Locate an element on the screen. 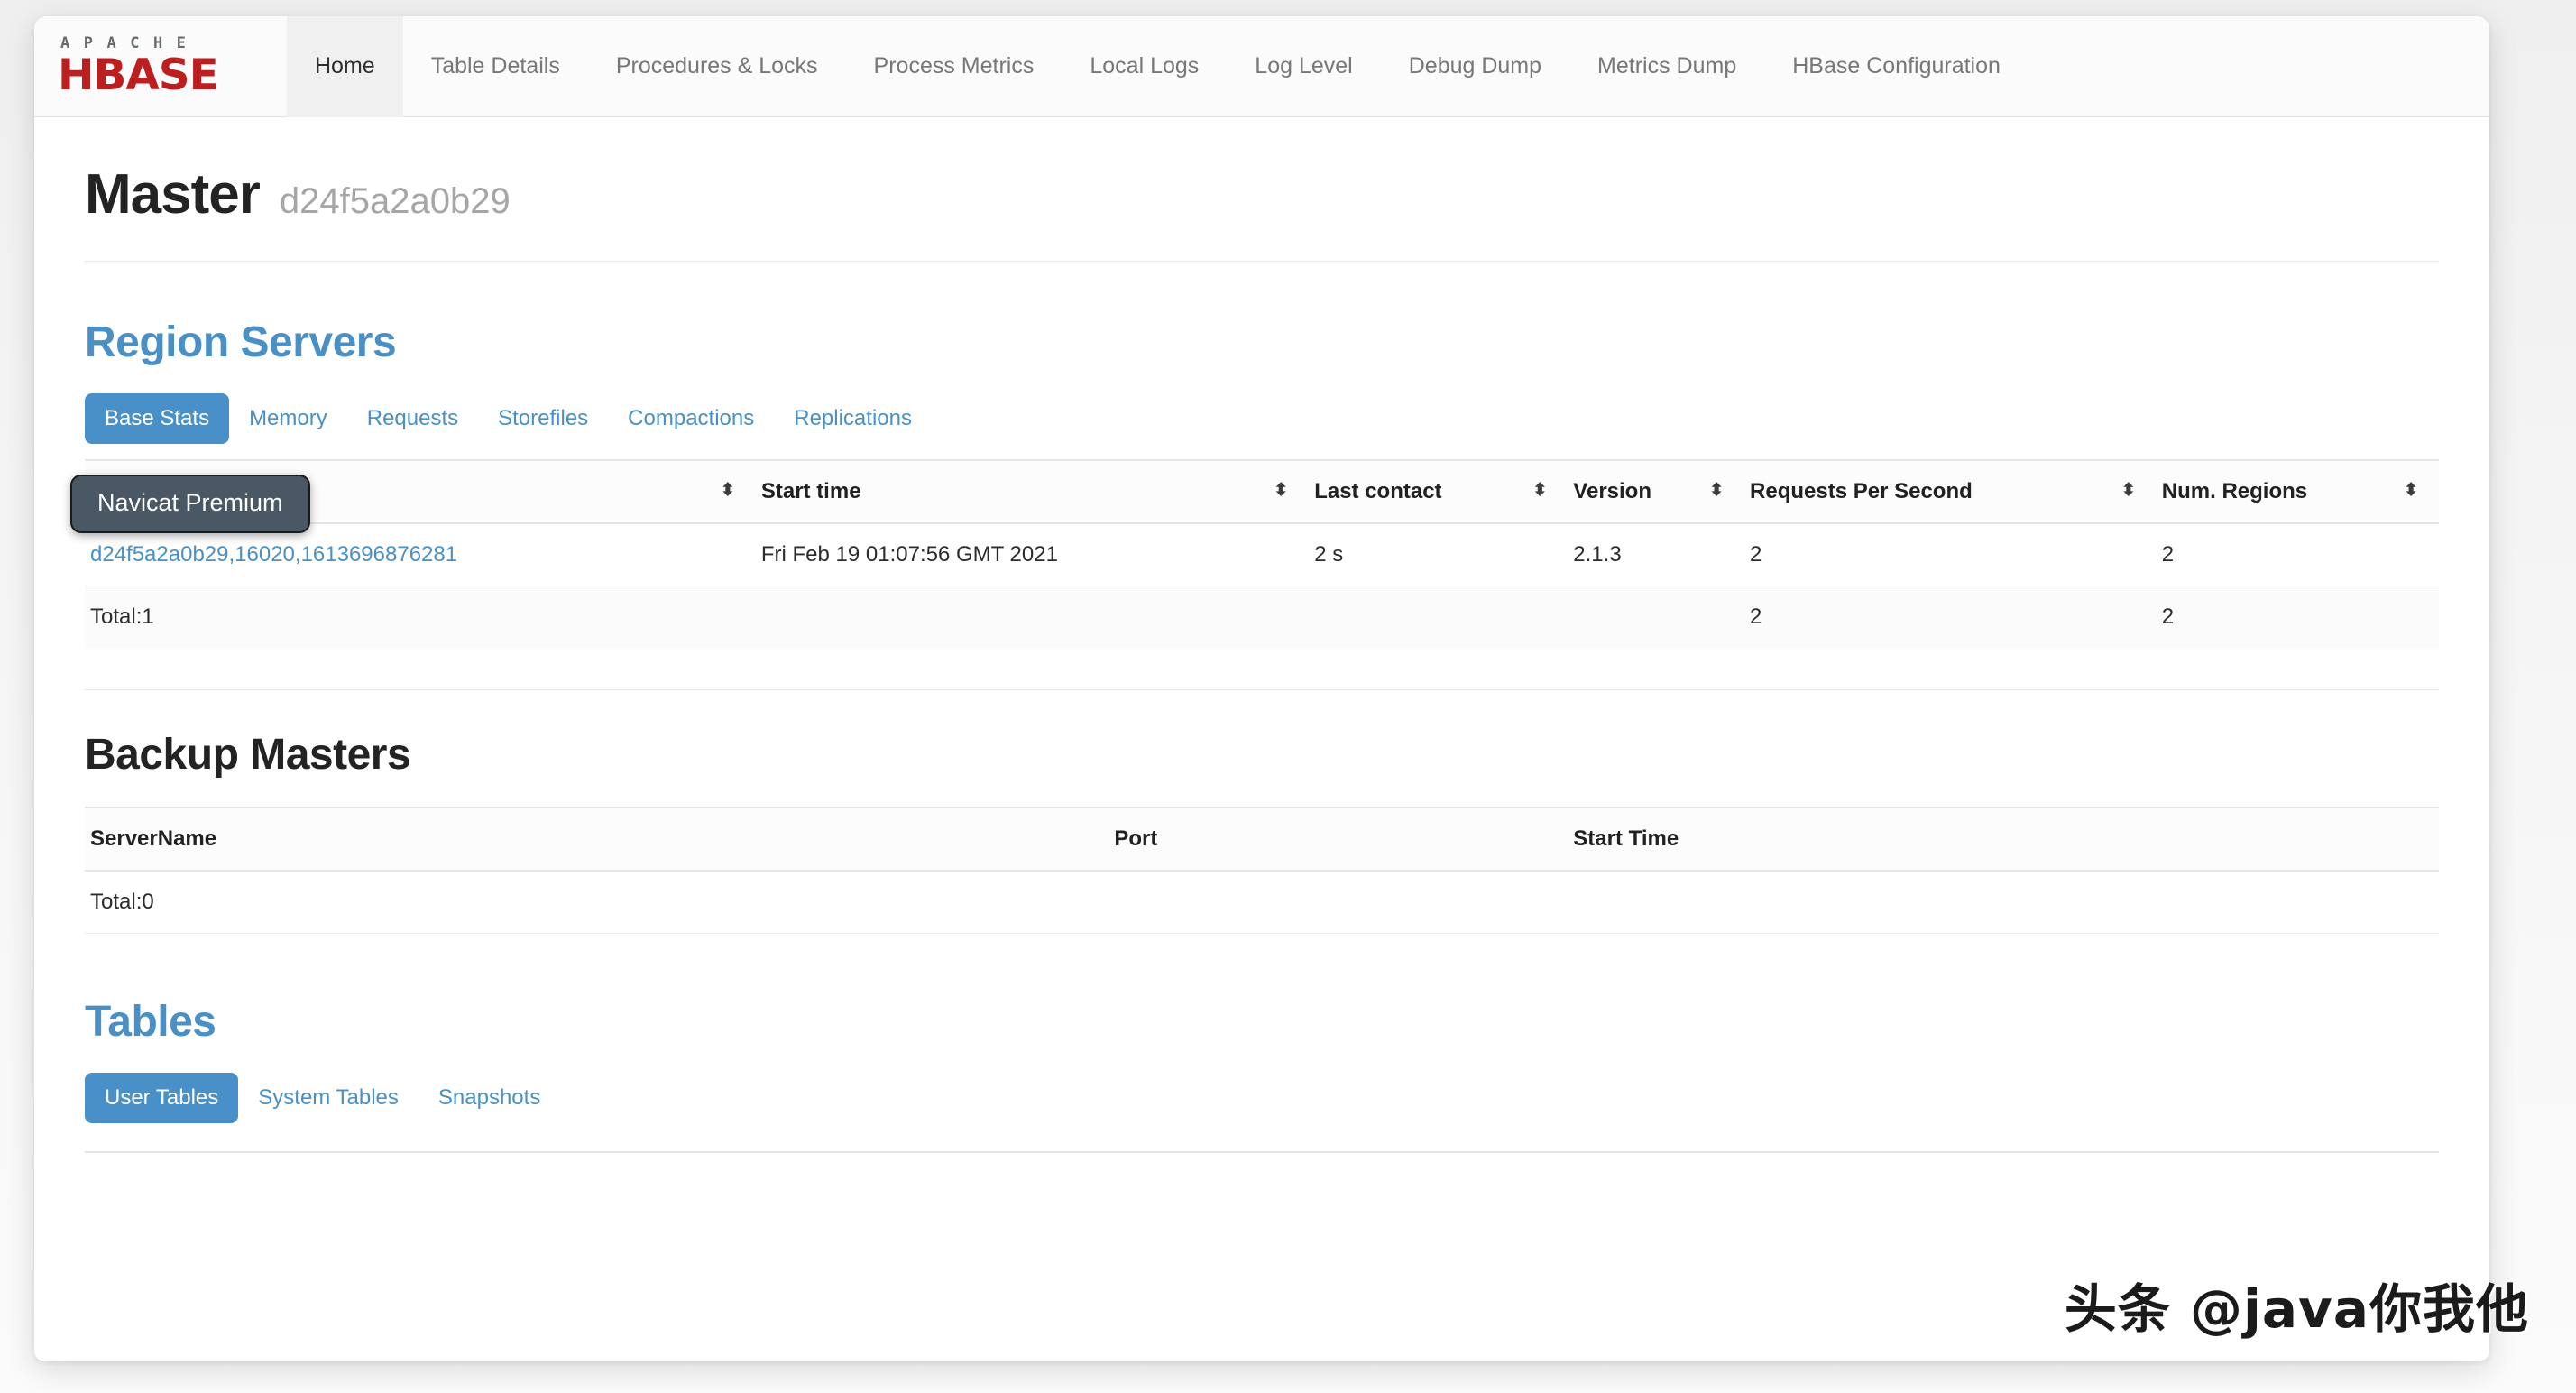 The image size is (2576, 1393). cell-total-version is located at coordinates (1656, 617).